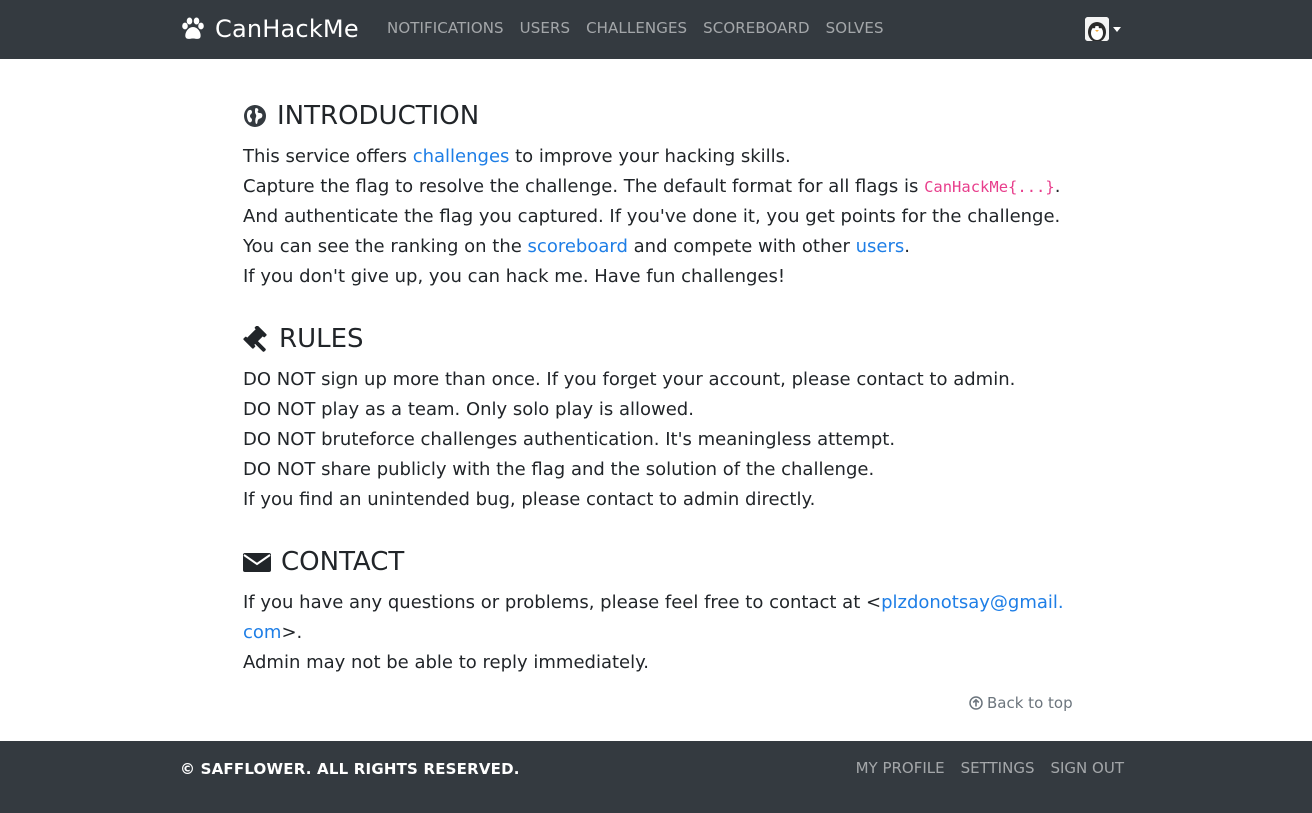  Describe the element at coordinates (756, 28) in the screenshot. I see `nav-scoreboard: SCOREBOARD` at that location.